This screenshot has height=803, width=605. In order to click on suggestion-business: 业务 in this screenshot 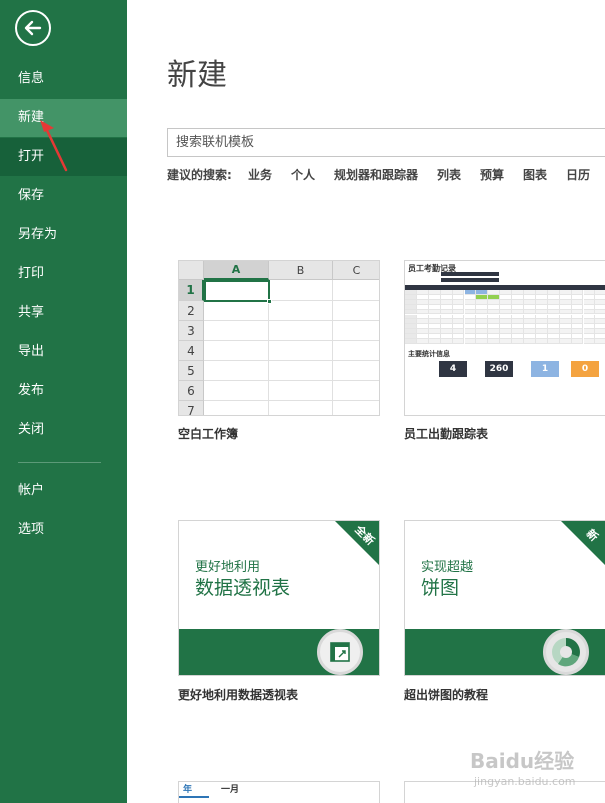, I will do `click(260, 174)`.